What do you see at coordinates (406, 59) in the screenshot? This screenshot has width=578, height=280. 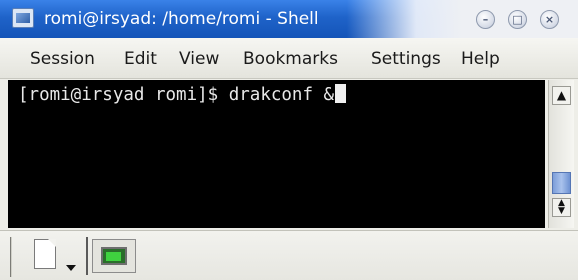 I see `menu-settings: Settings` at bounding box center [406, 59].